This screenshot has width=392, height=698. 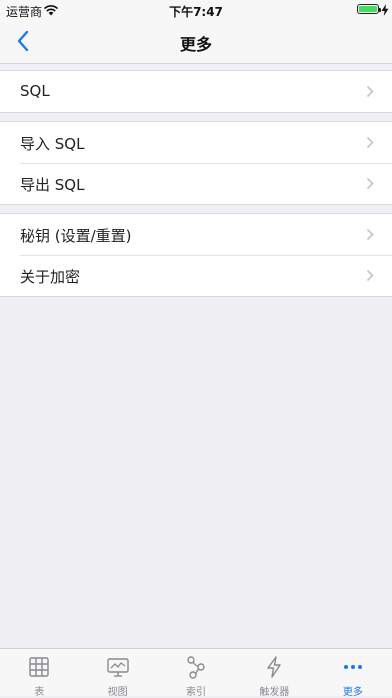 What do you see at coordinates (196, 234) in the screenshot?
I see `list-item-secret-key: 秘钥 (设置/重置)` at bounding box center [196, 234].